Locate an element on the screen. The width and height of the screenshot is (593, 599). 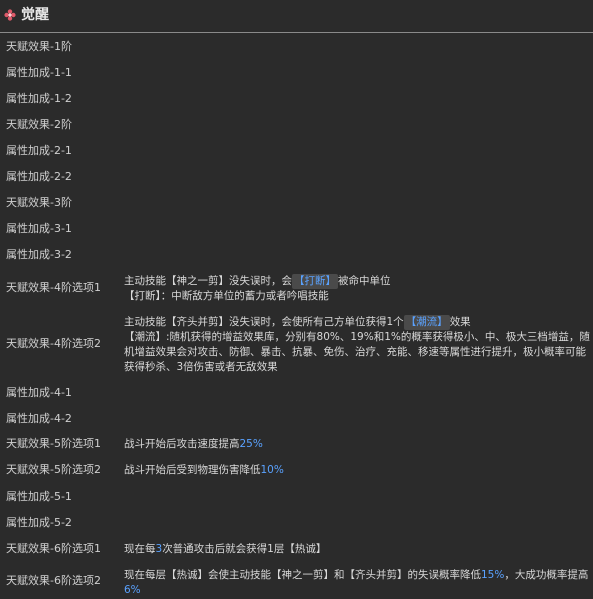
description-line: 战斗开始后攻击速度提高25% is located at coordinates (357, 444).